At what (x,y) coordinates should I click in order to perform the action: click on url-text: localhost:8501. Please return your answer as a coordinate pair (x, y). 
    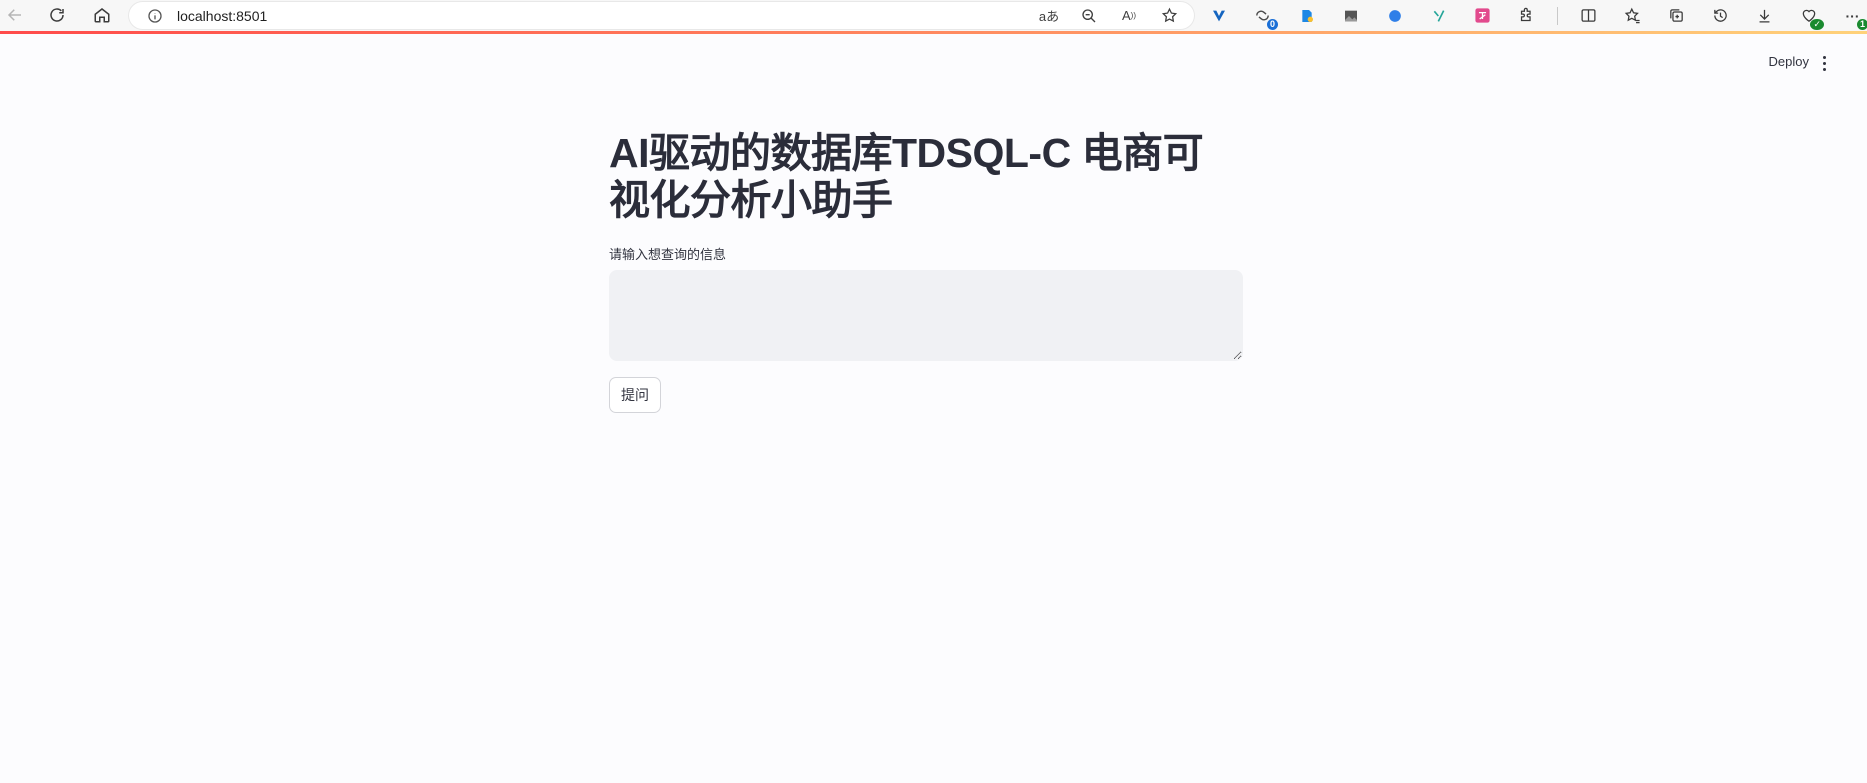
    Looking at the image, I should click on (222, 16).